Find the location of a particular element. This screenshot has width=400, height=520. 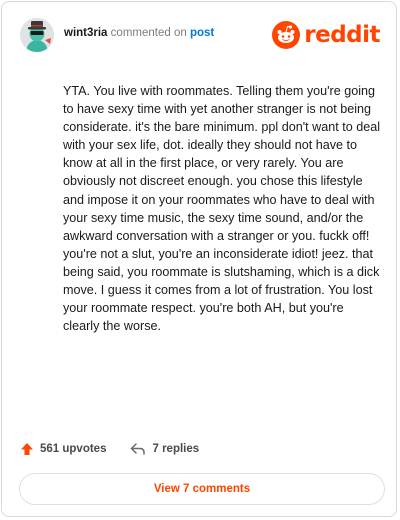

comment-meta: wint3ria commented on post is located at coordinates (139, 33).